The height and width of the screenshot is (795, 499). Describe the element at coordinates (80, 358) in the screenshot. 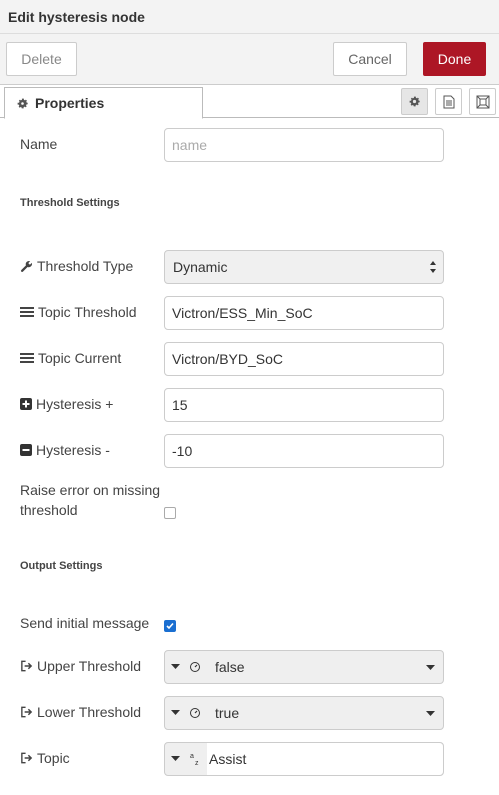

I see `topic-current-text: Topic Current` at that location.